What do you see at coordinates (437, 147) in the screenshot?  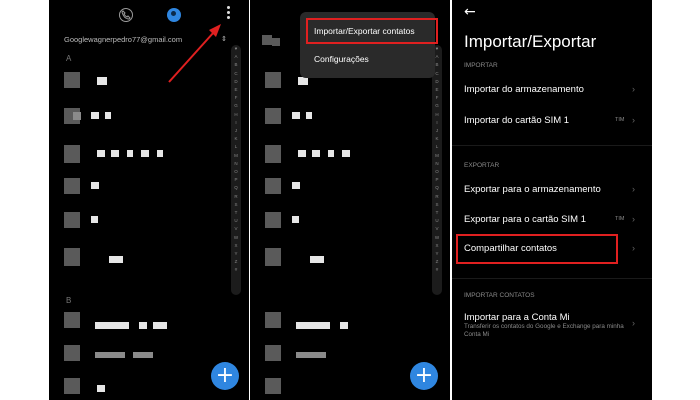 I see `alphabet-index-letter: L` at bounding box center [437, 147].